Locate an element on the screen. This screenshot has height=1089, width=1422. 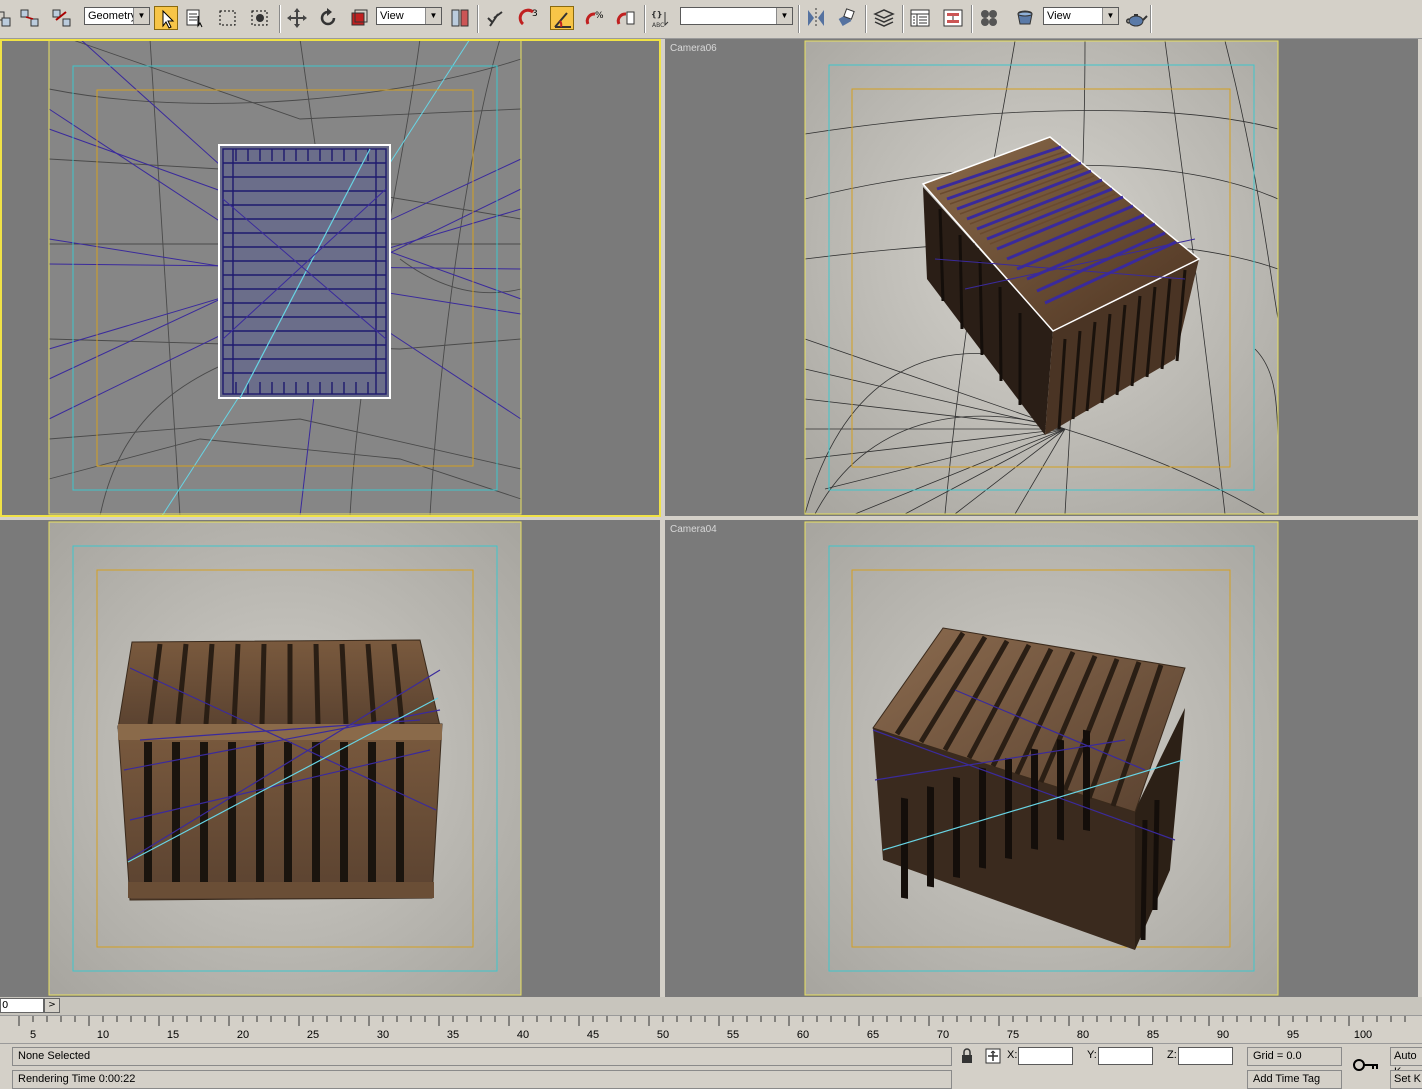
track-tick-label: 75 is located at coordinates (1013, 1035).